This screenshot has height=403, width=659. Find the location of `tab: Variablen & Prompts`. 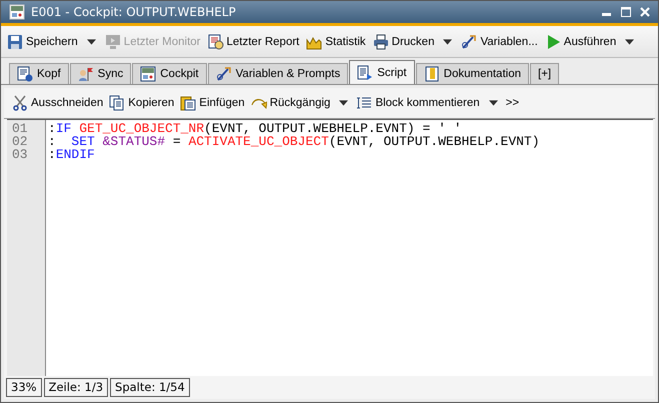

tab: Variablen & Prompts is located at coordinates (278, 73).